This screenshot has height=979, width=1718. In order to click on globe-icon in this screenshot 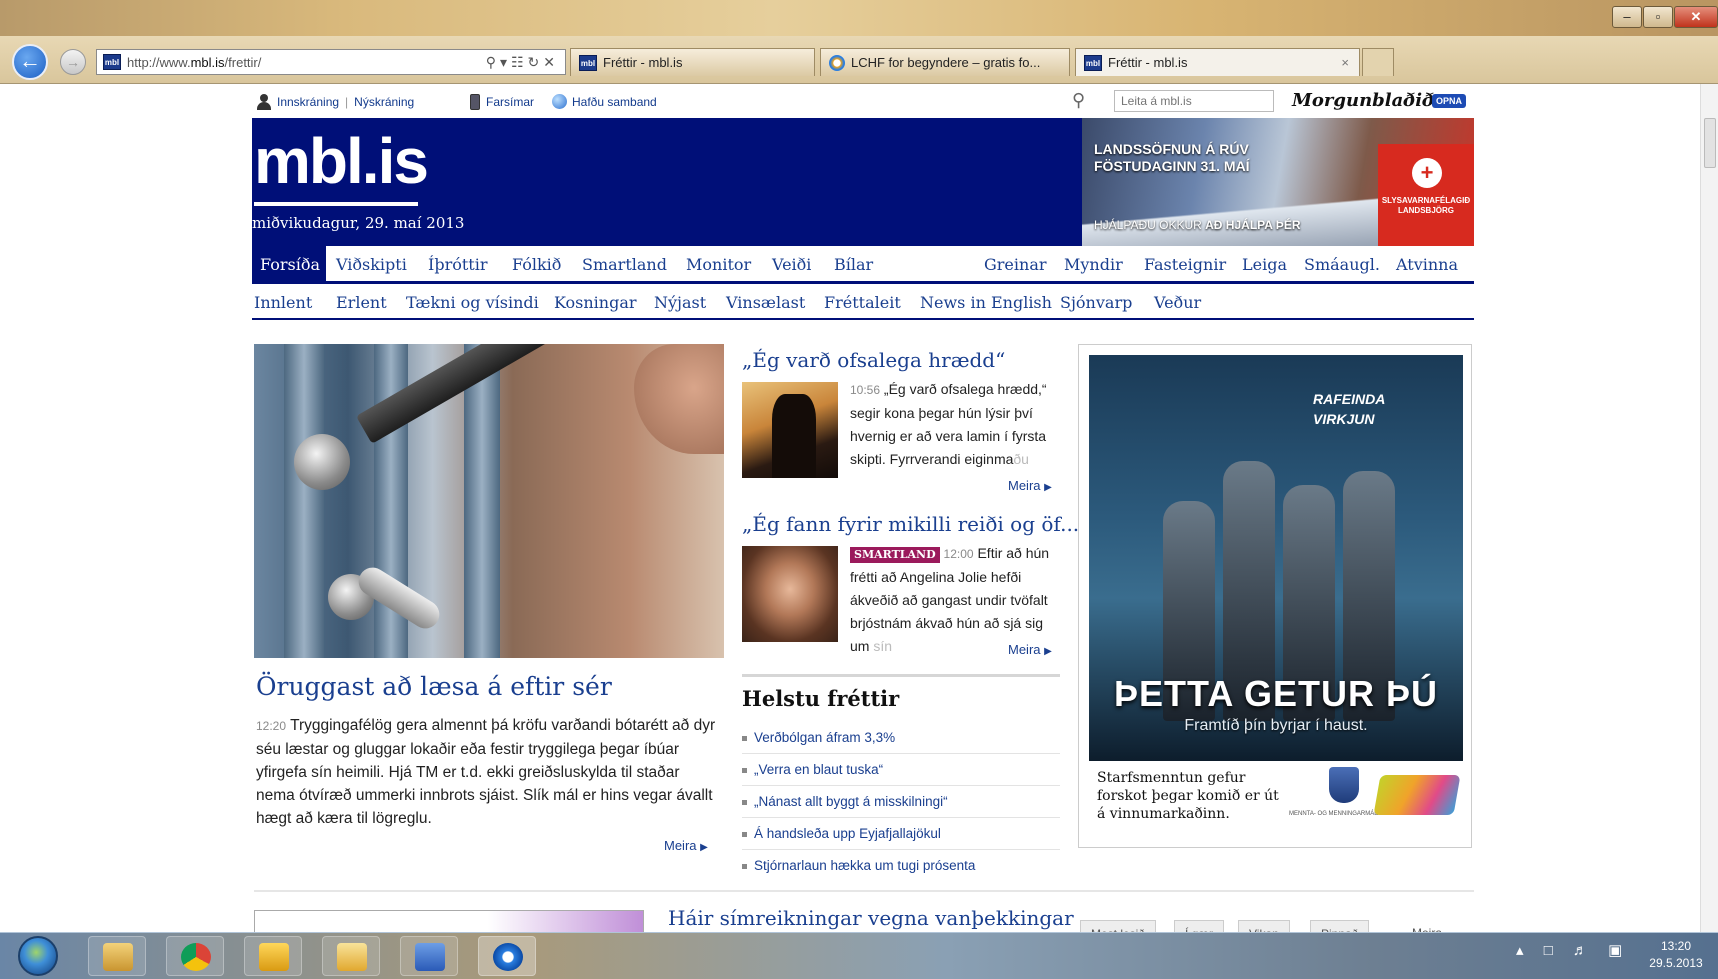, I will do `click(559, 101)`.